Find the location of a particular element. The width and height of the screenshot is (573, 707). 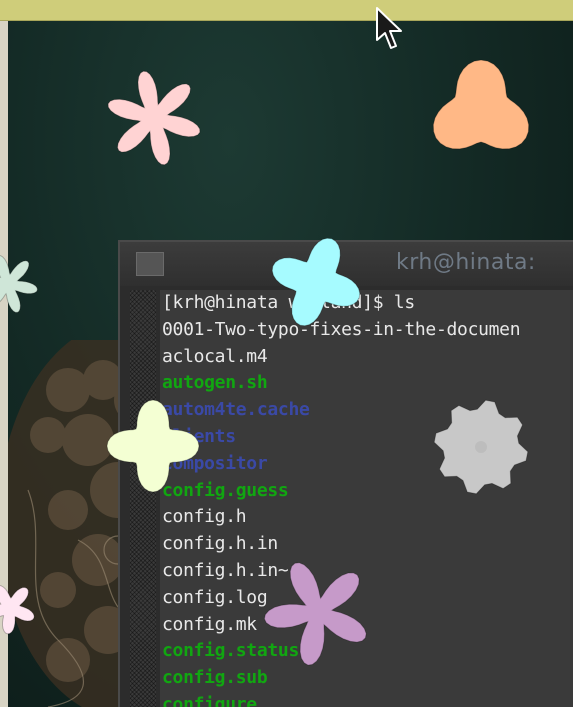

terminal-scrollbar is located at coordinates (143, 498).